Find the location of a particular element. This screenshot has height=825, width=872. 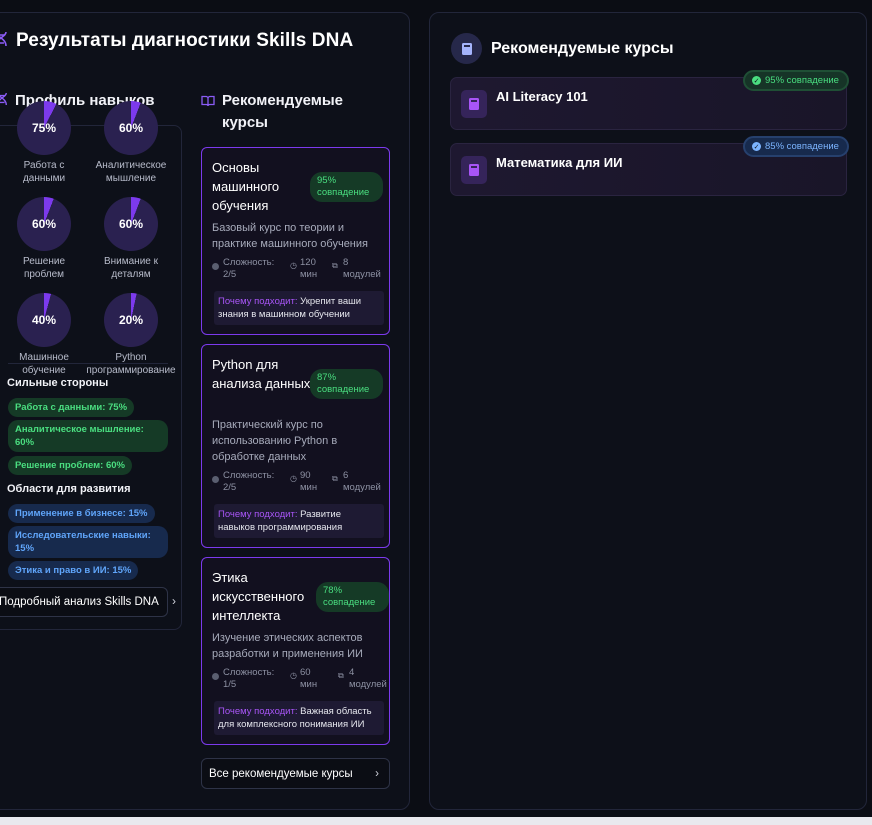

all-courses-label: Все рекомендуемые курсы is located at coordinates (281, 773).